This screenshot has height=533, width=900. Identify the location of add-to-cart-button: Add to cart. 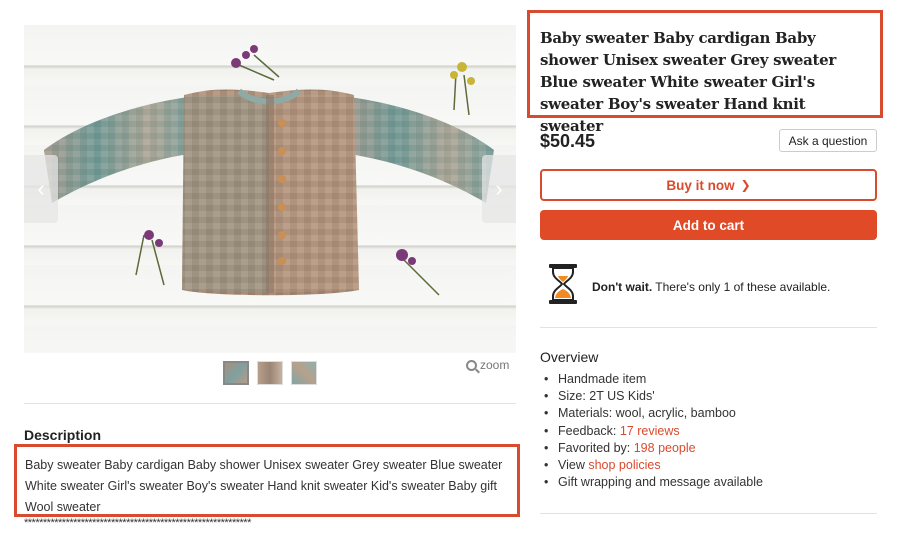
(708, 225).